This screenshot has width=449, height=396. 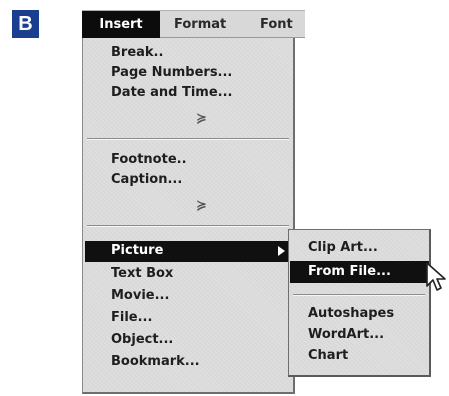 I want to click on label-badge: B, so click(x=25, y=24).